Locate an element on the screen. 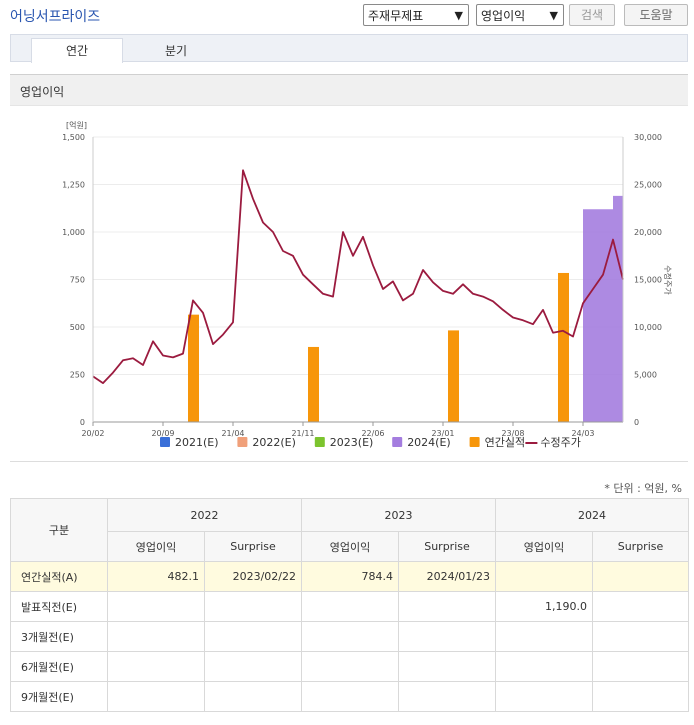  y-left-tick: 1,500 is located at coordinates (73, 137).